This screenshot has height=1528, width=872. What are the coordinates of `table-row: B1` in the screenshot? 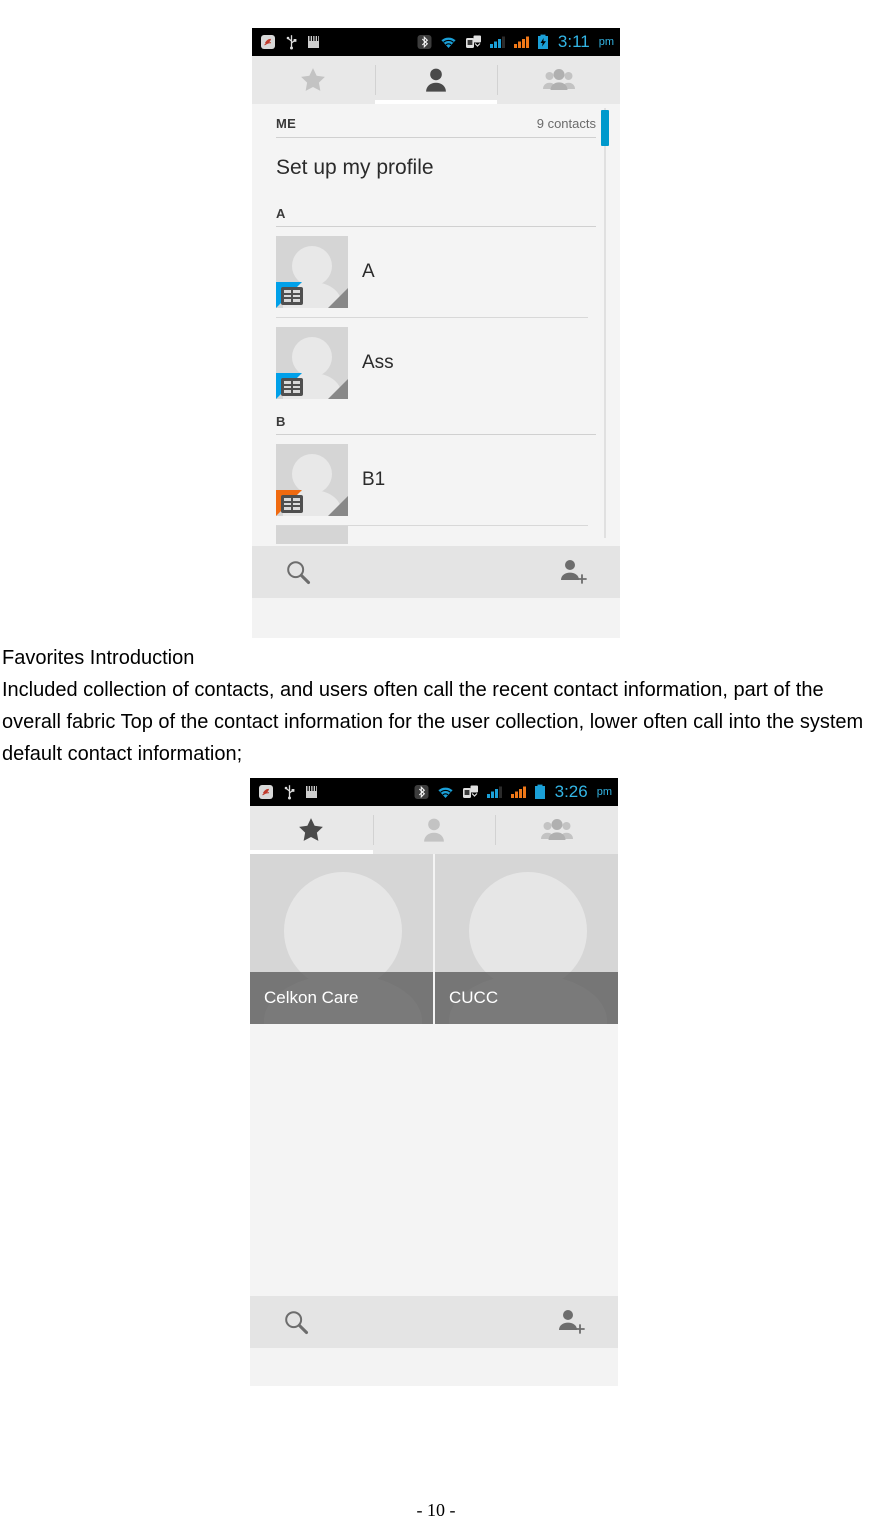 It's located at (436, 480).